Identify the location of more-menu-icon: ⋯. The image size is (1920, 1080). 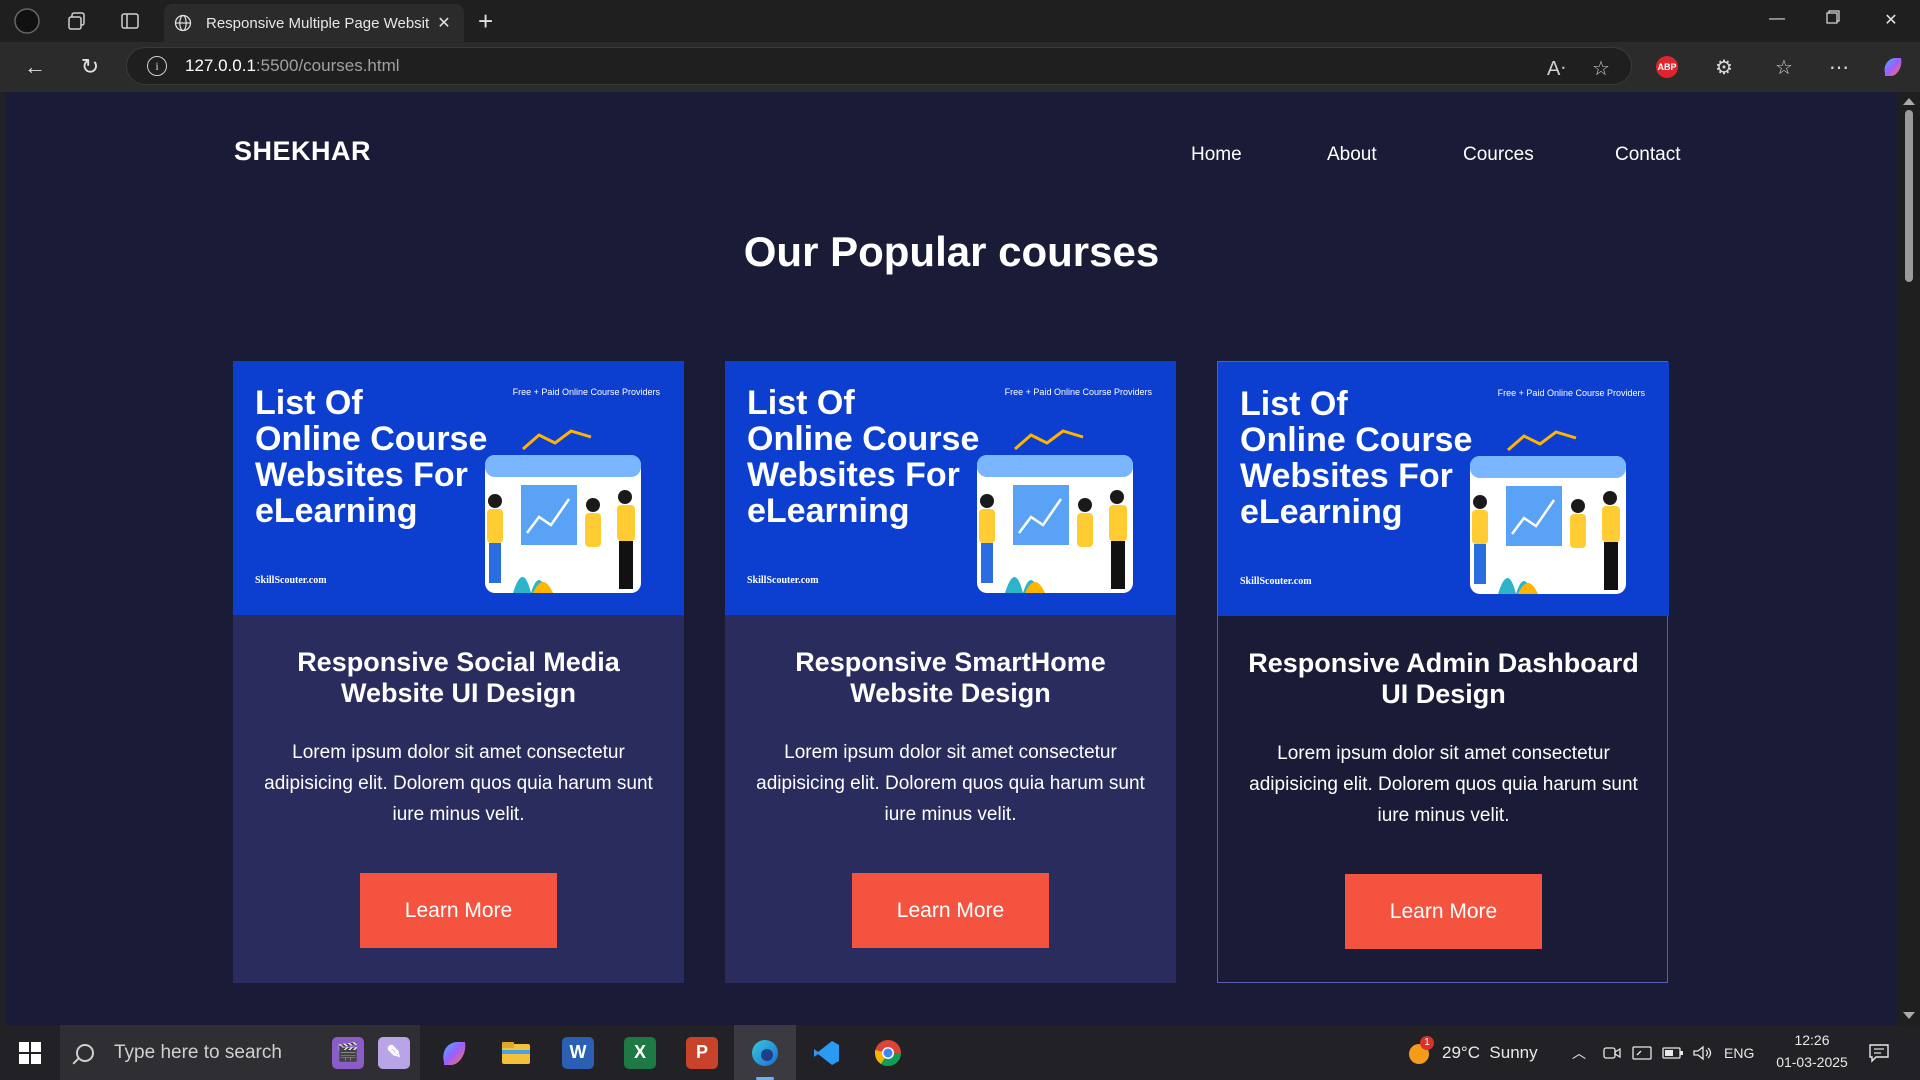
(1839, 67).